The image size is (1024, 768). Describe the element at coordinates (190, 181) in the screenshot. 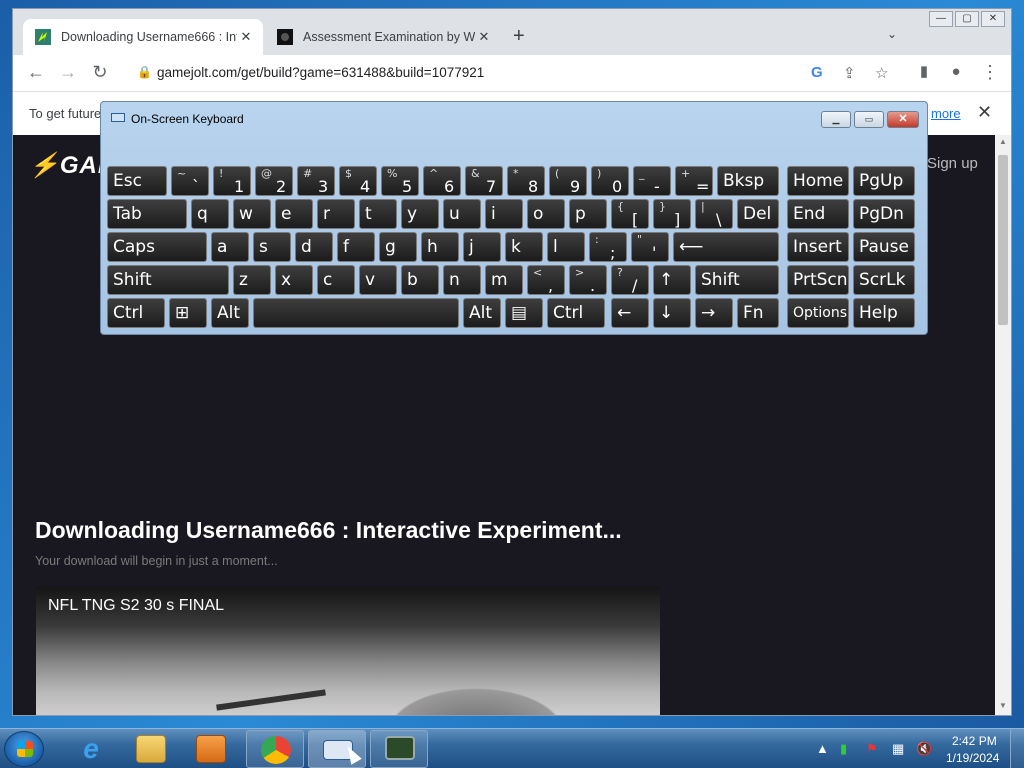

I see `key-0-1: ~ `` at that location.